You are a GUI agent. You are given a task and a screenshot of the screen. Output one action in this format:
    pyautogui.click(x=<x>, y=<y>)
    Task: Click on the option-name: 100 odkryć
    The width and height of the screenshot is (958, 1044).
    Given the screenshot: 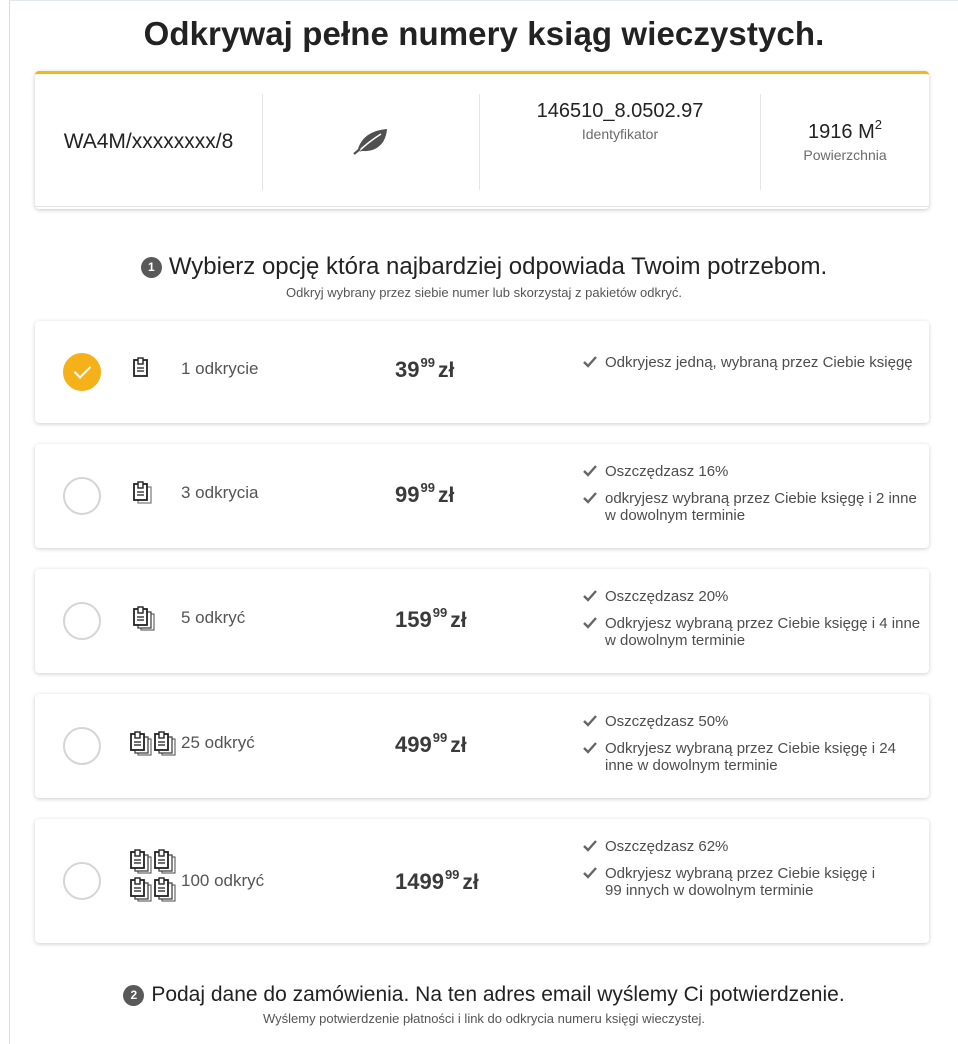 What is the action you would take?
    pyautogui.click(x=223, y=880)
    